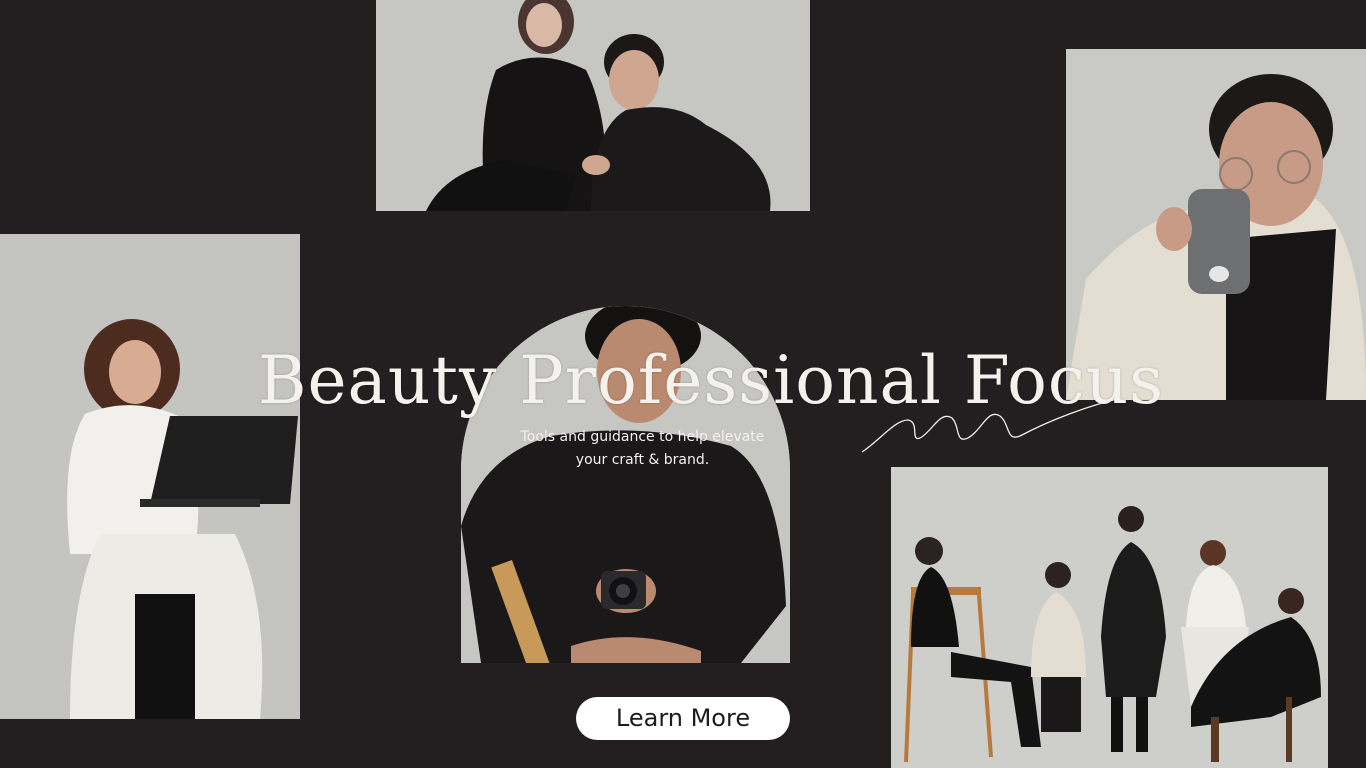 The image size is (1366, 768). Describe the element at coordinates (642, 437) in the screenshot. I see `subtitle-line-1: Tools and guidance to help elevate` at that location.